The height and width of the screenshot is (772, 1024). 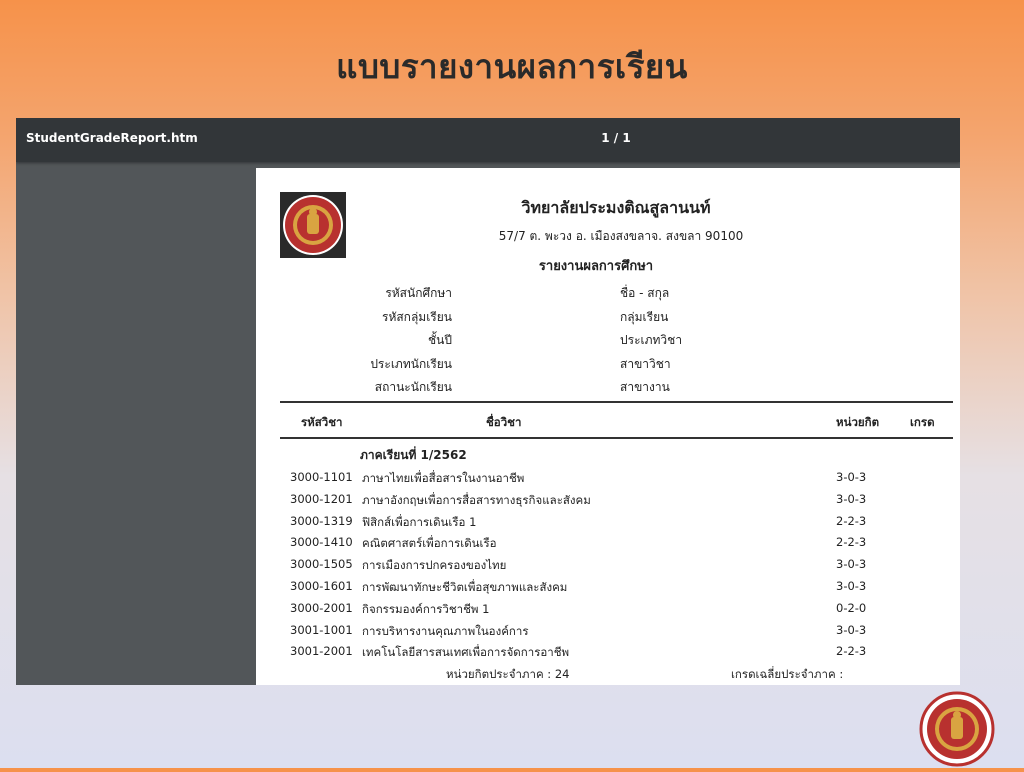 What do you see at coordinates (313, 225) in the screenshot?
I see `college-emblem-icon` at bounding box center [313, 225].